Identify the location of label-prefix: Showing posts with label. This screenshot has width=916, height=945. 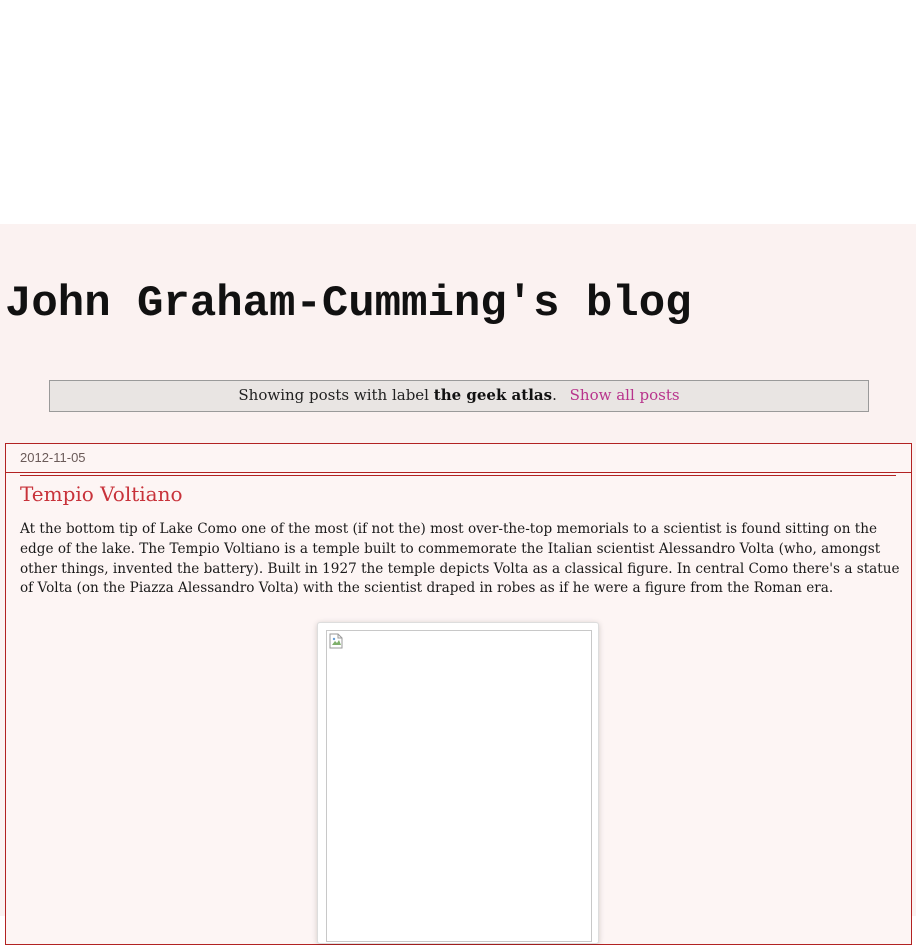
(333, 395).